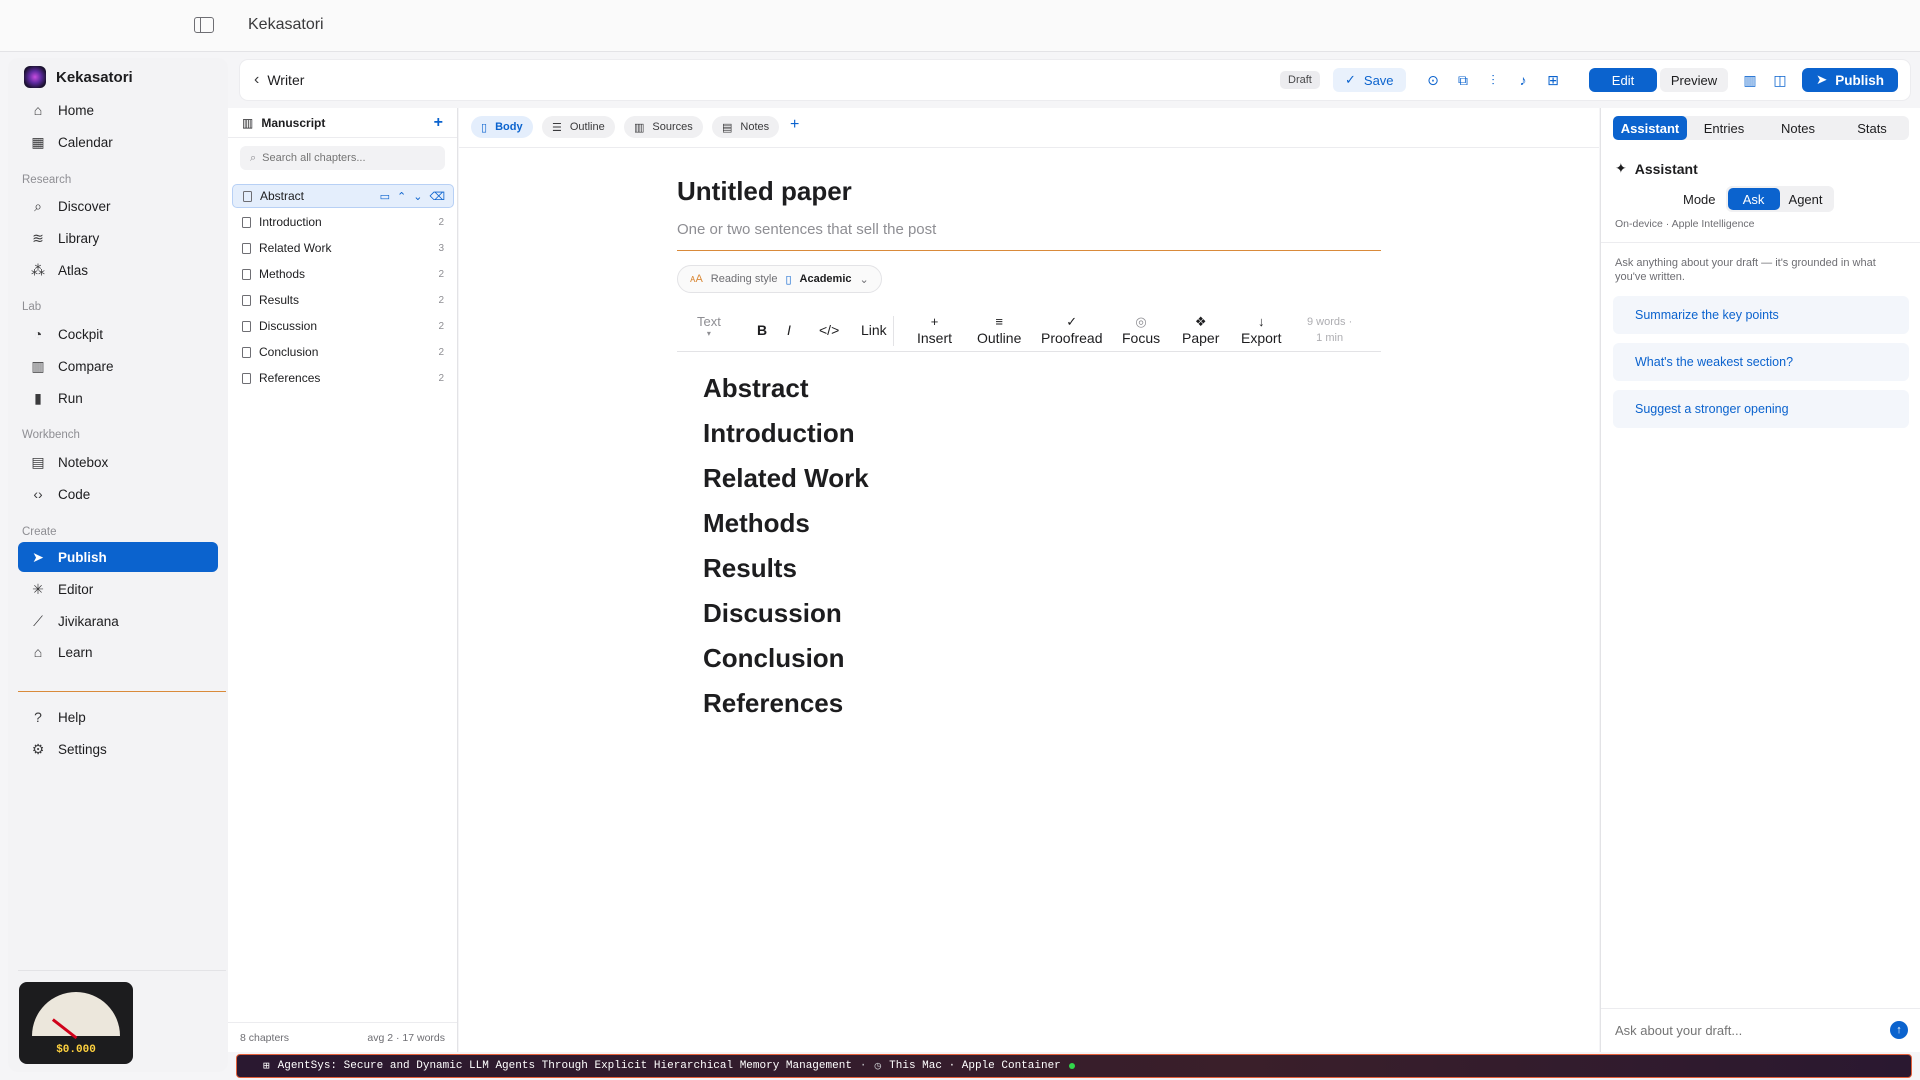  What do you see at coordinates (118, 238) in the screenshot?
I see `sidebar-item-library: ≋ Library` at bounding box center [118, 238].